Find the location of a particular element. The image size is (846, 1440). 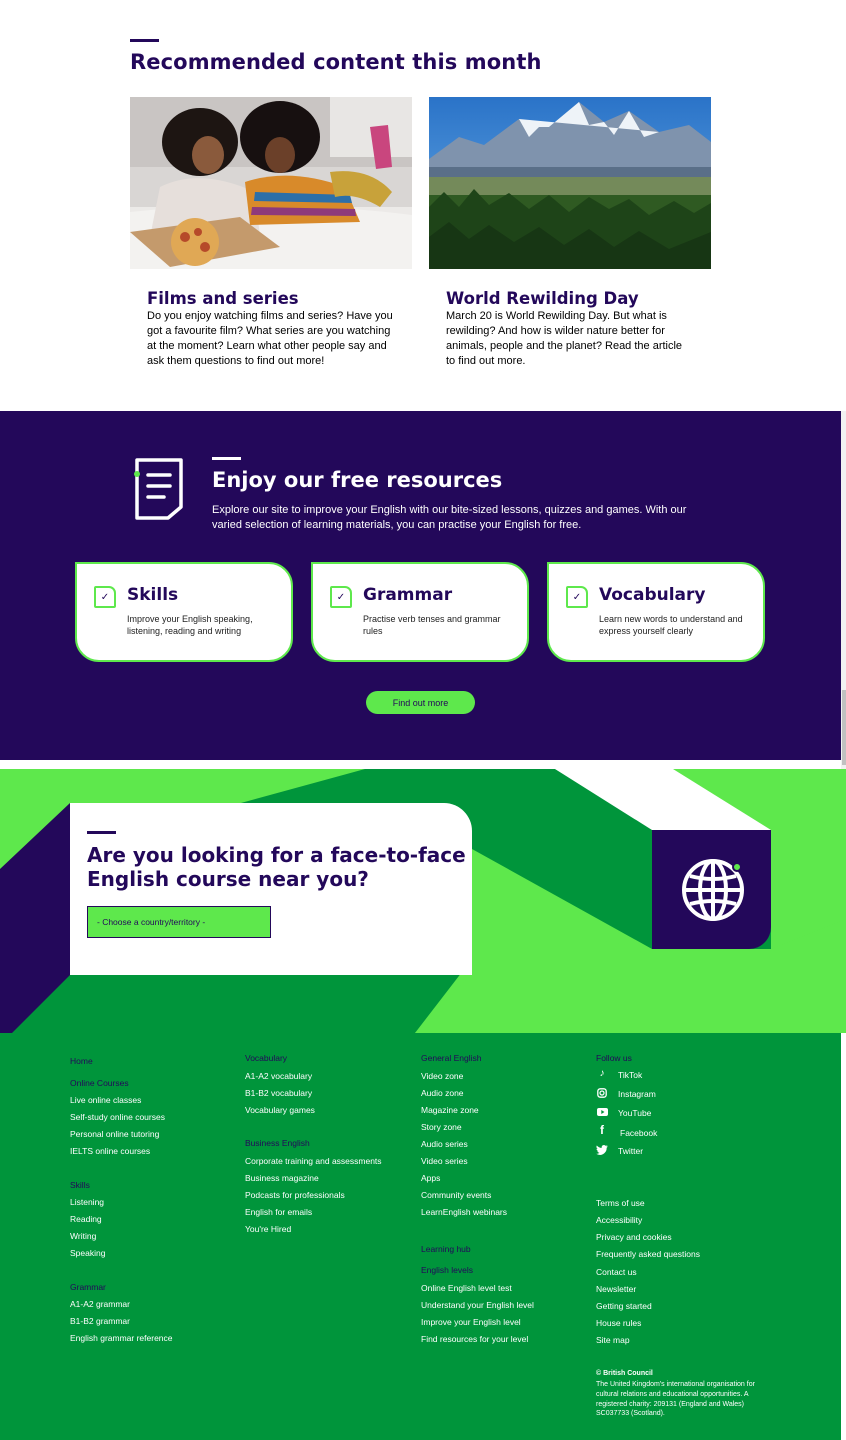

footer-link: Terms of use is located at coordinates (620, 1203).